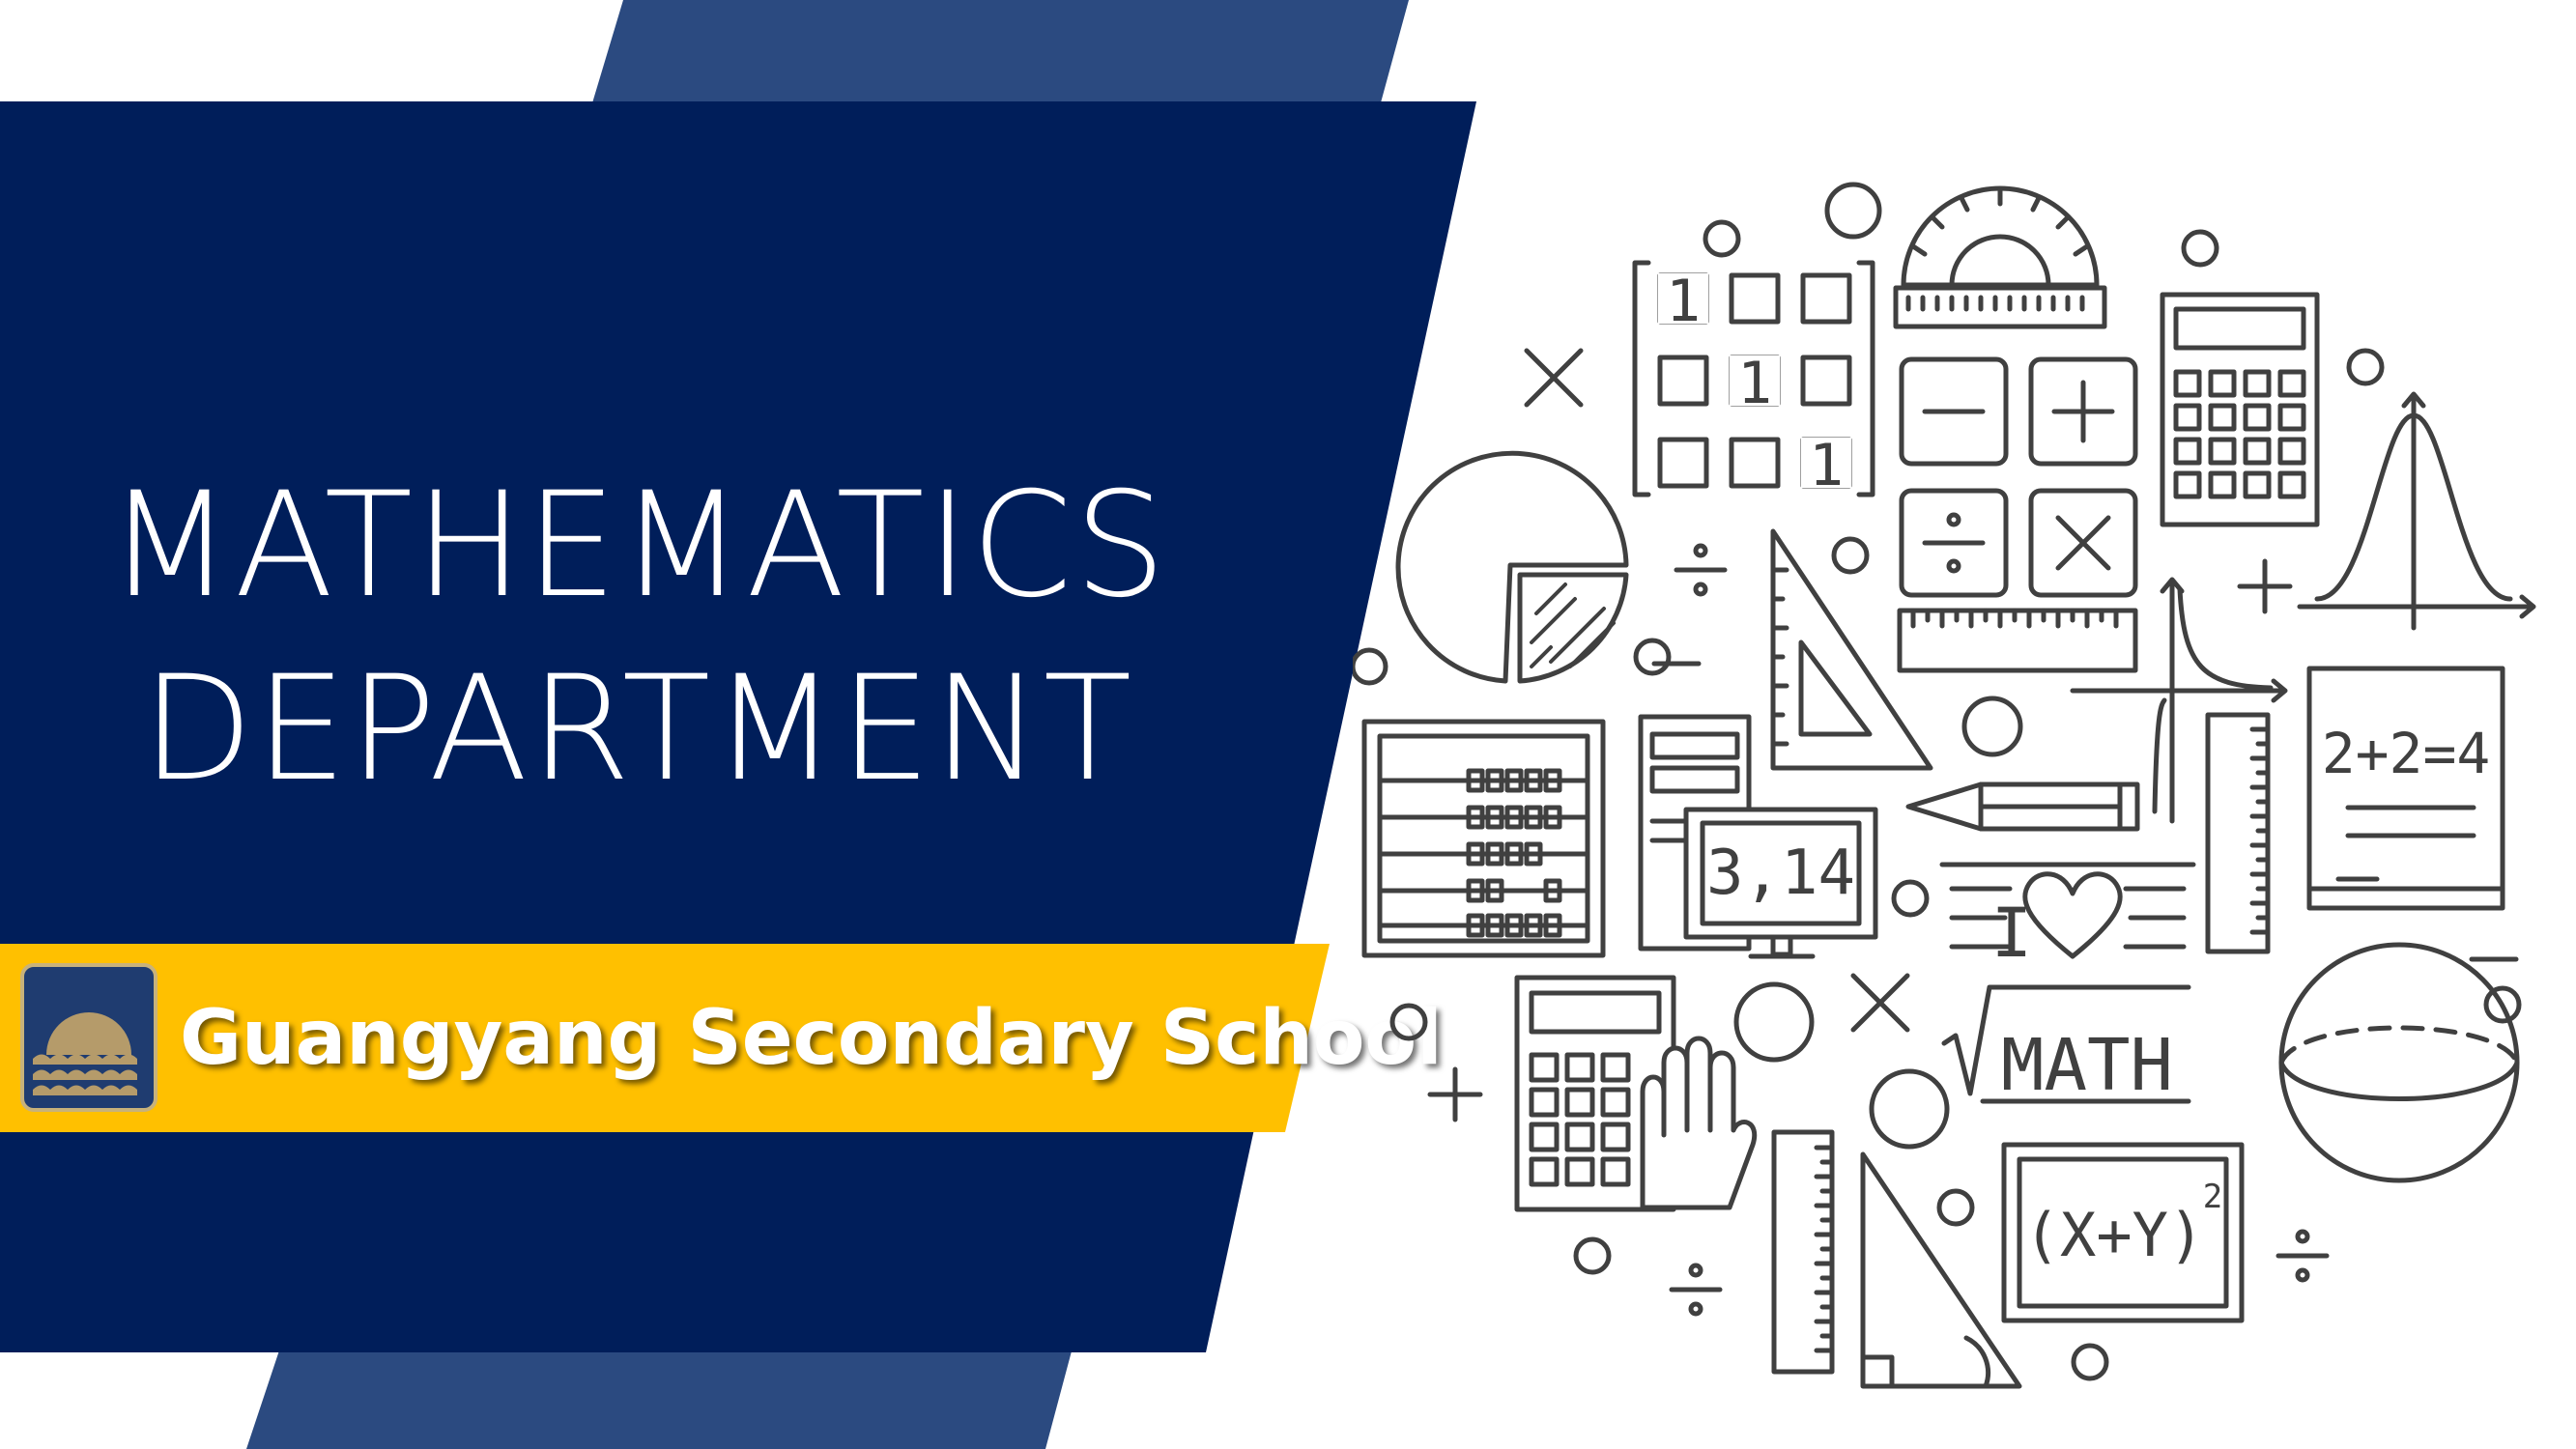  I want to click on love-text: I, so click(2012, 933).